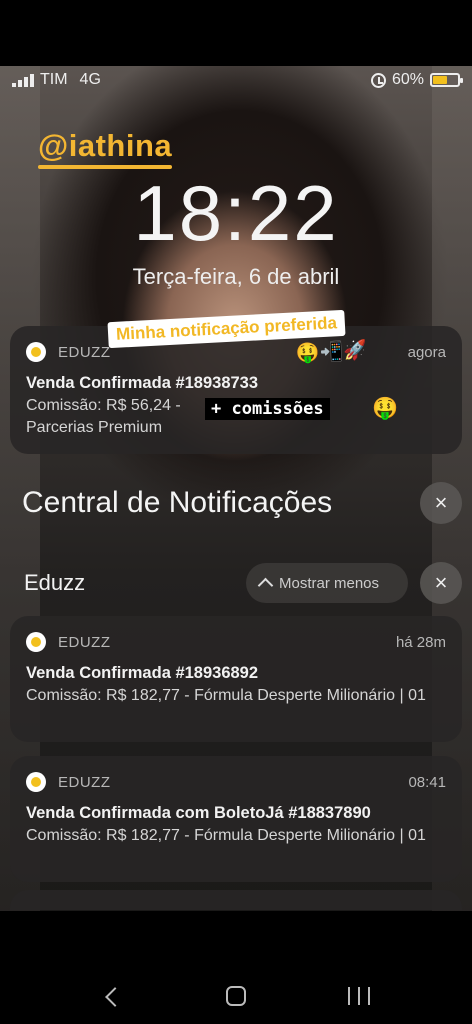 This screenshot has width=472, height=1024. Describe the element at coordinates (378, 80) in the screenshot. I see `alarm-icon` at that location.